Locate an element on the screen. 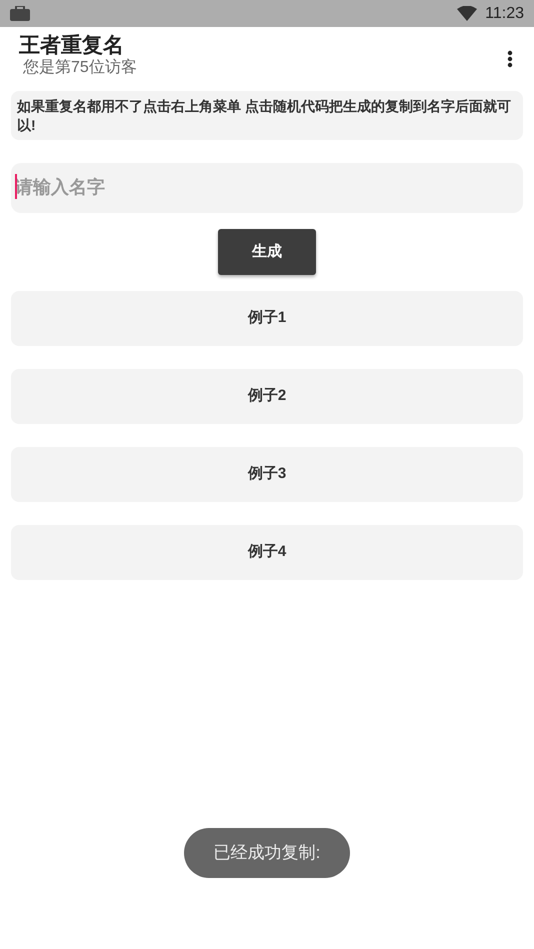 The height and width of the screenshot is (949, 534). more-menu-icon is located at coordinates (510, 59).